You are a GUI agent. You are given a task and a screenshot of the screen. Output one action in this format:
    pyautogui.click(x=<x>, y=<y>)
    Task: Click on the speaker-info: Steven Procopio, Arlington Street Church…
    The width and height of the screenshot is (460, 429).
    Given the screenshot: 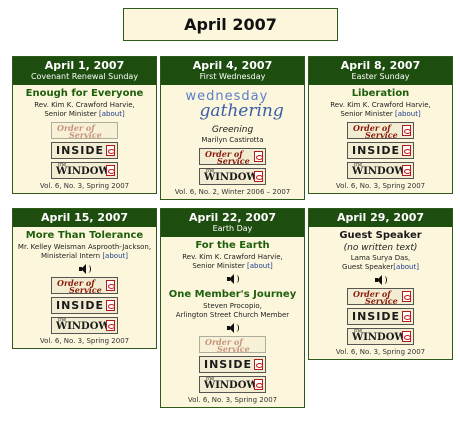 What is the action you would take?
    pyautogui.click(x=232, y=311)
    